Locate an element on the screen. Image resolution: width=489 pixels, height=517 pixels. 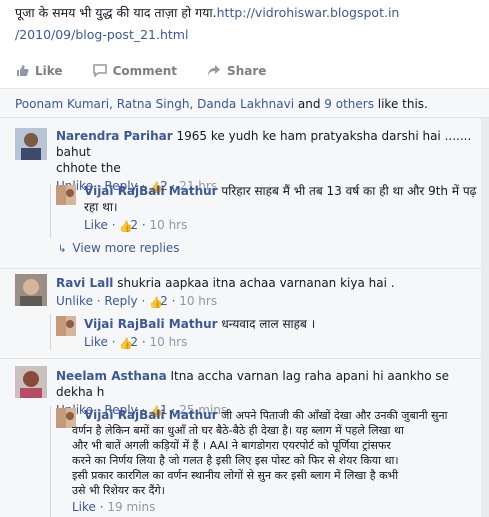
share-label: Share is located at coordinates (247, 71).